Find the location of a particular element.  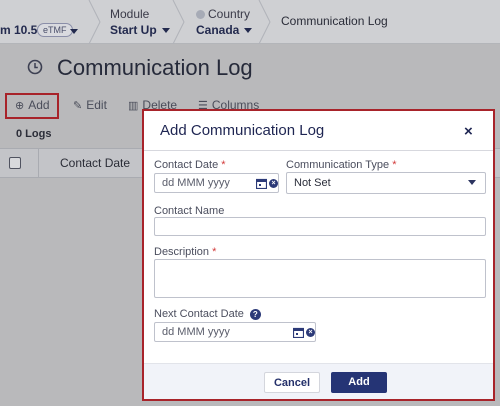

globe-icon is located at coordinates (200, 14).